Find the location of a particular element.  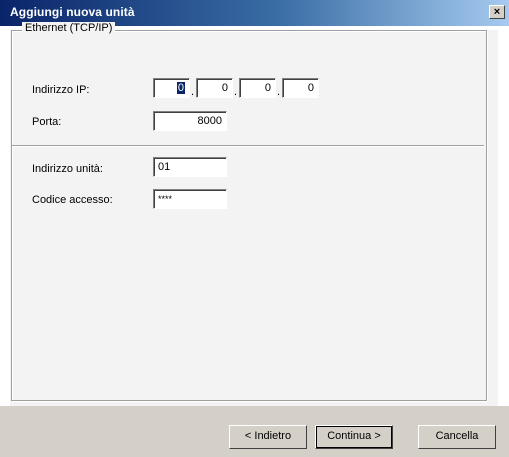

dialog-title: Aggiungi nuova unità is located at coordinates (72, 12).